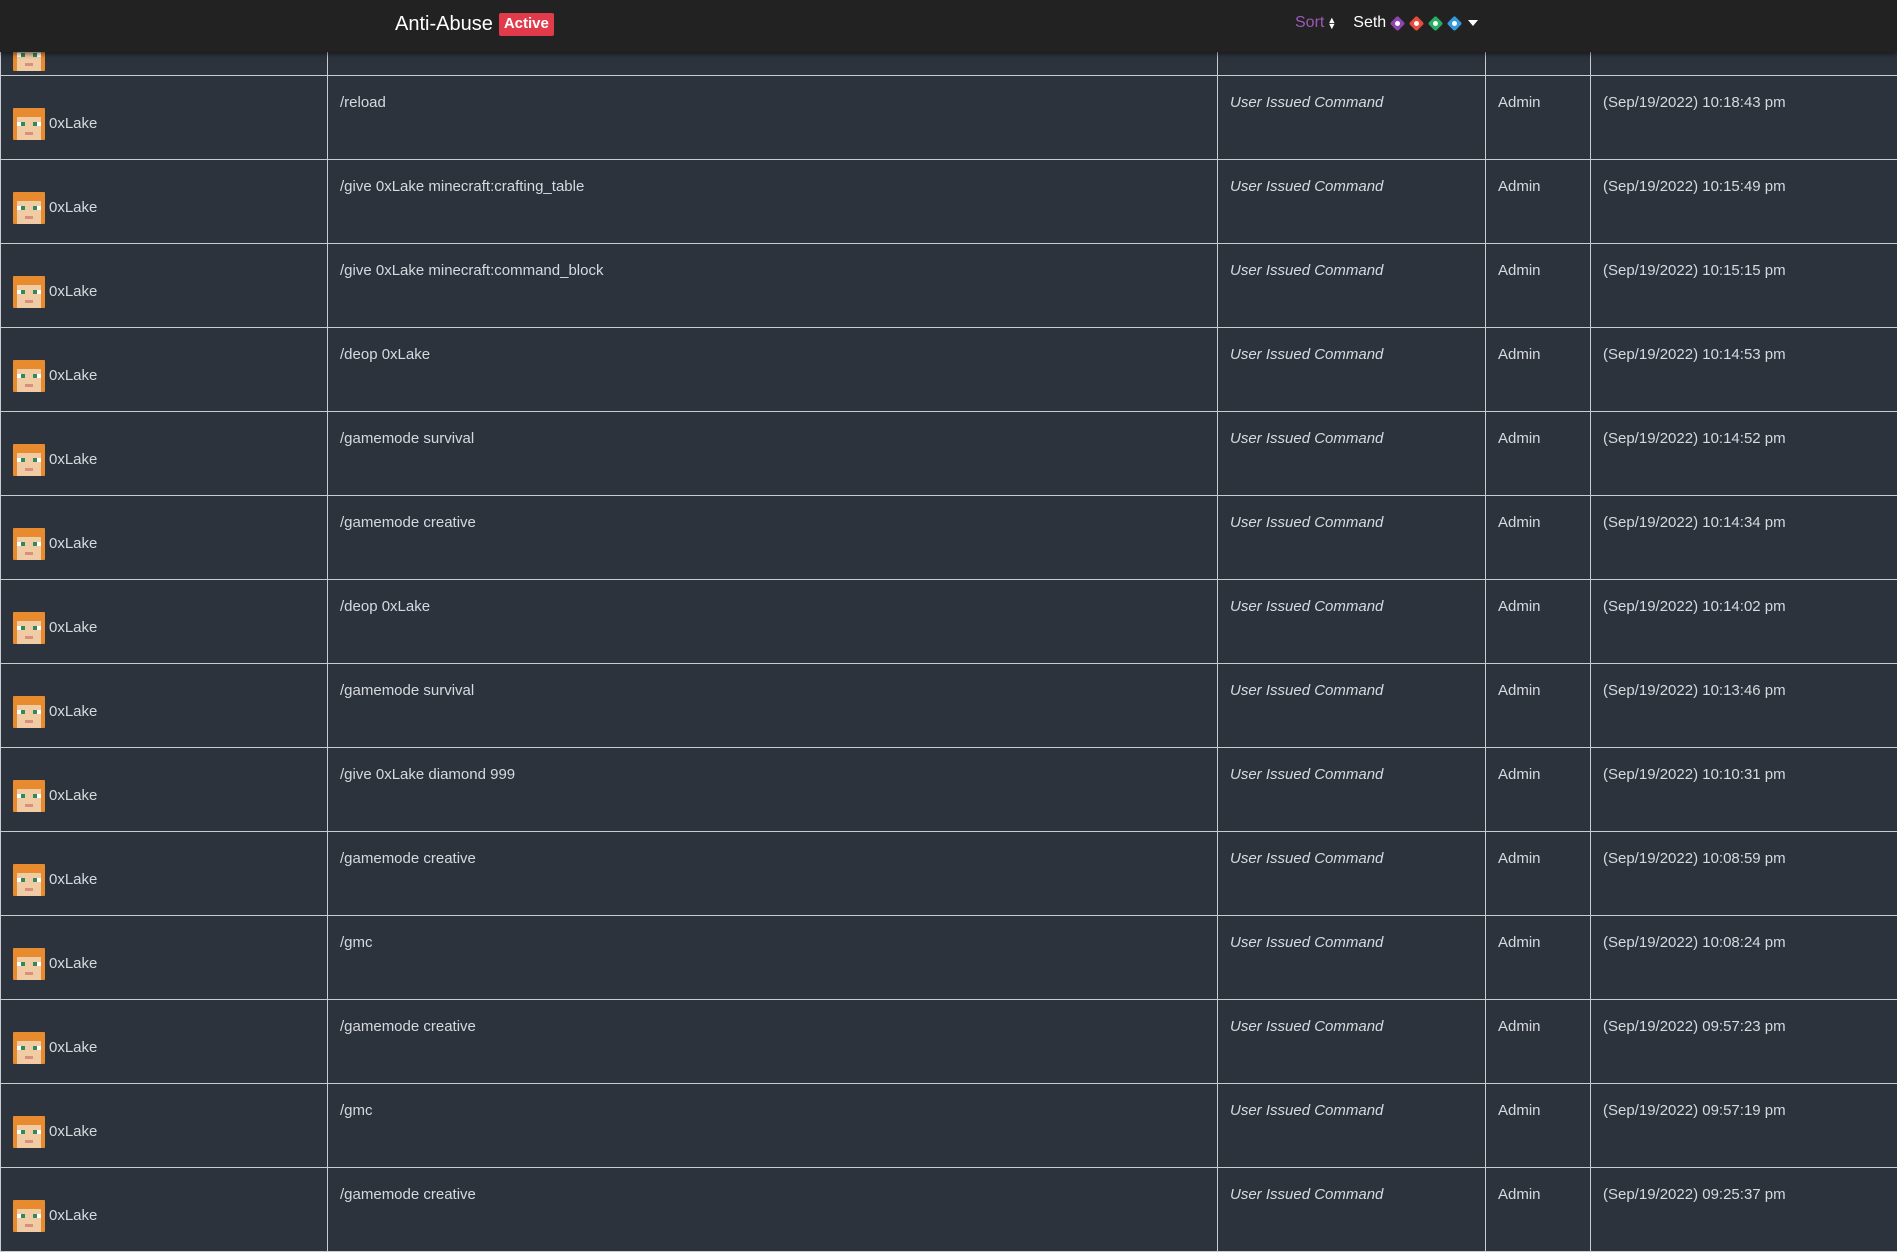 This screenshot has height=1252, width=1897. What do you see at coordinates (773, 706) in the screenshot?
I see `command-cell: /gamemode survival` at bounding box center [773, 706].